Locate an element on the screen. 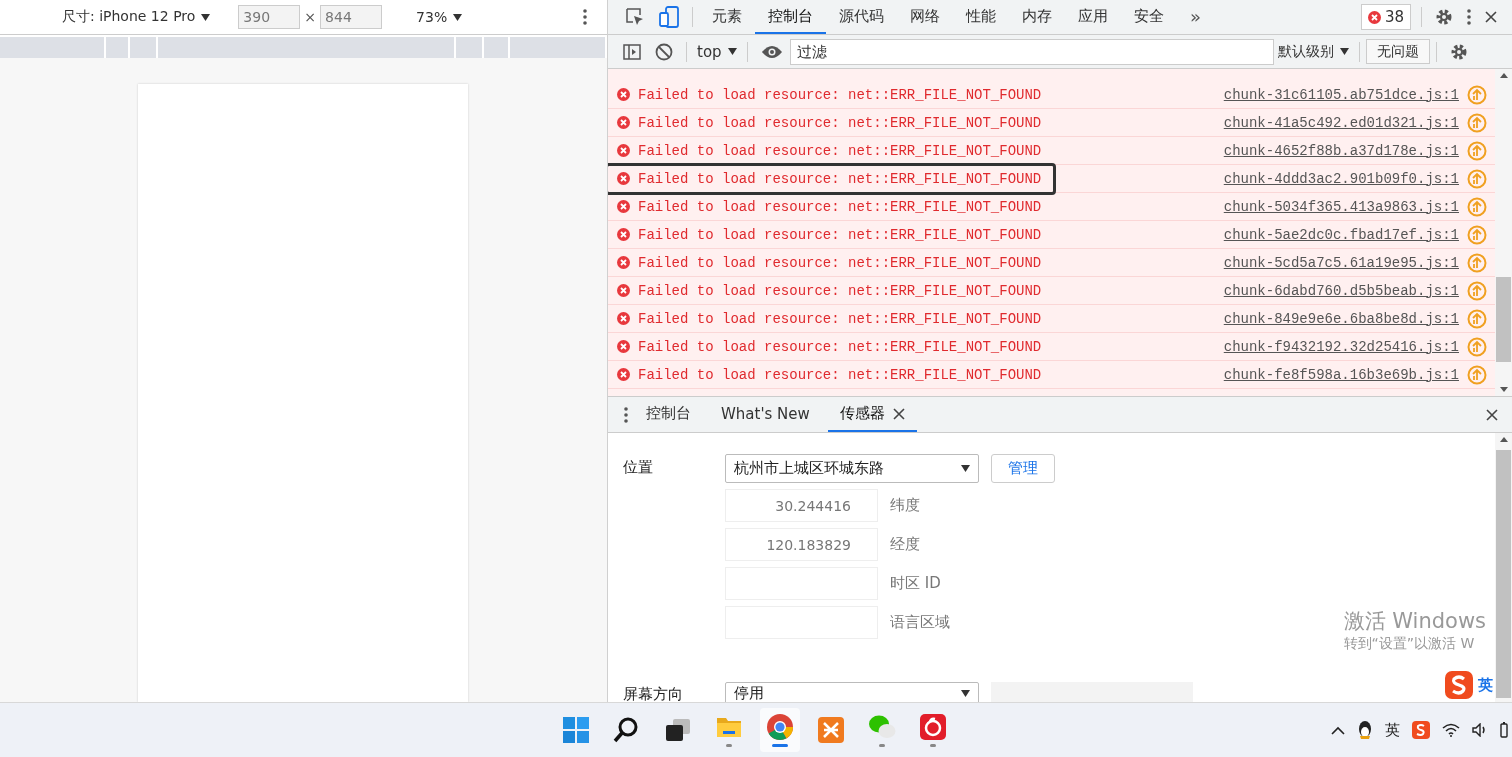 Image resolution: width=1512 pixels, height=757 pixels. location-label: 位置 is located at coordinates (638, 467).